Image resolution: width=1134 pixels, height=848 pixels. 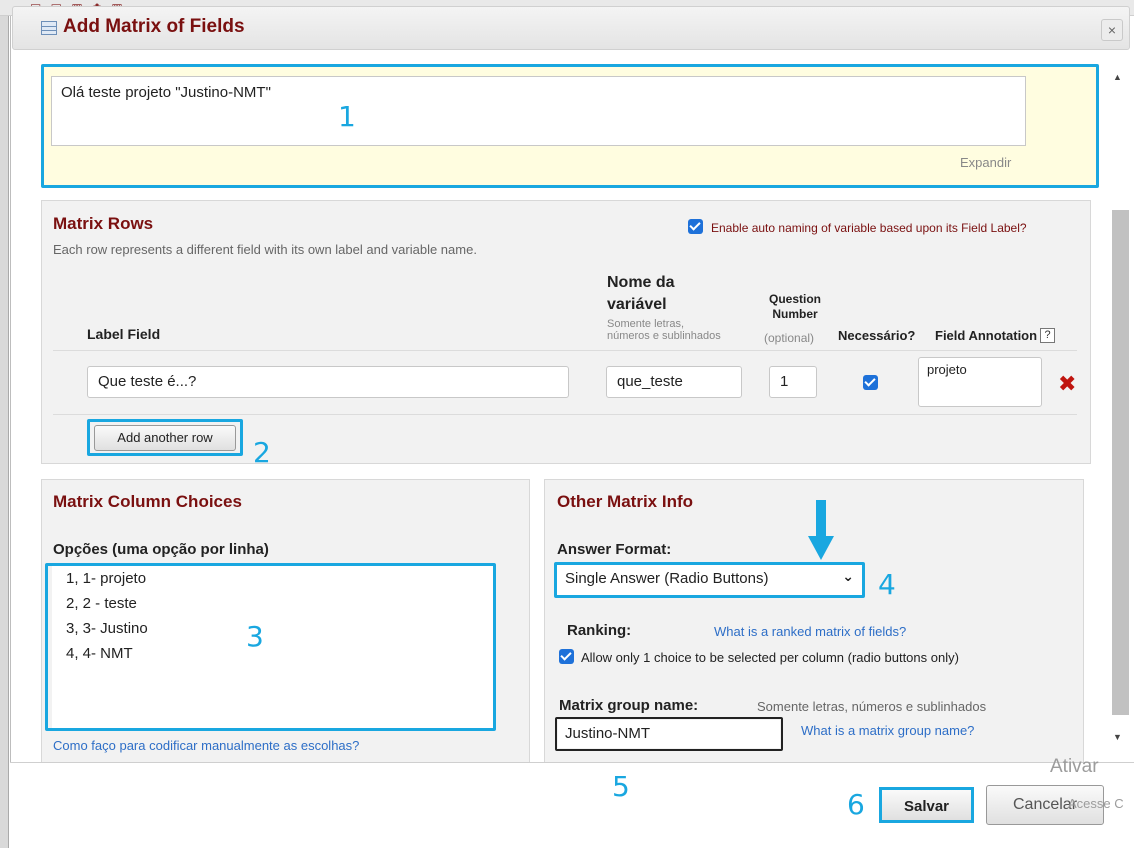 I want to click on options-label: Opções (uma opção por linha), so click(x=161, y=549).